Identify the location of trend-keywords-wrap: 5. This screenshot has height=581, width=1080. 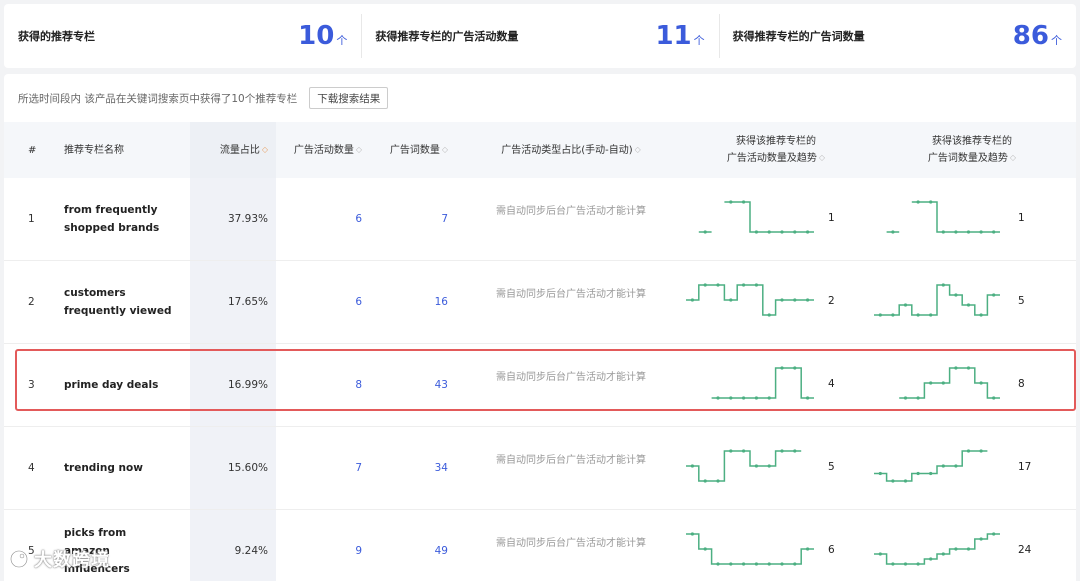
(972, 302).